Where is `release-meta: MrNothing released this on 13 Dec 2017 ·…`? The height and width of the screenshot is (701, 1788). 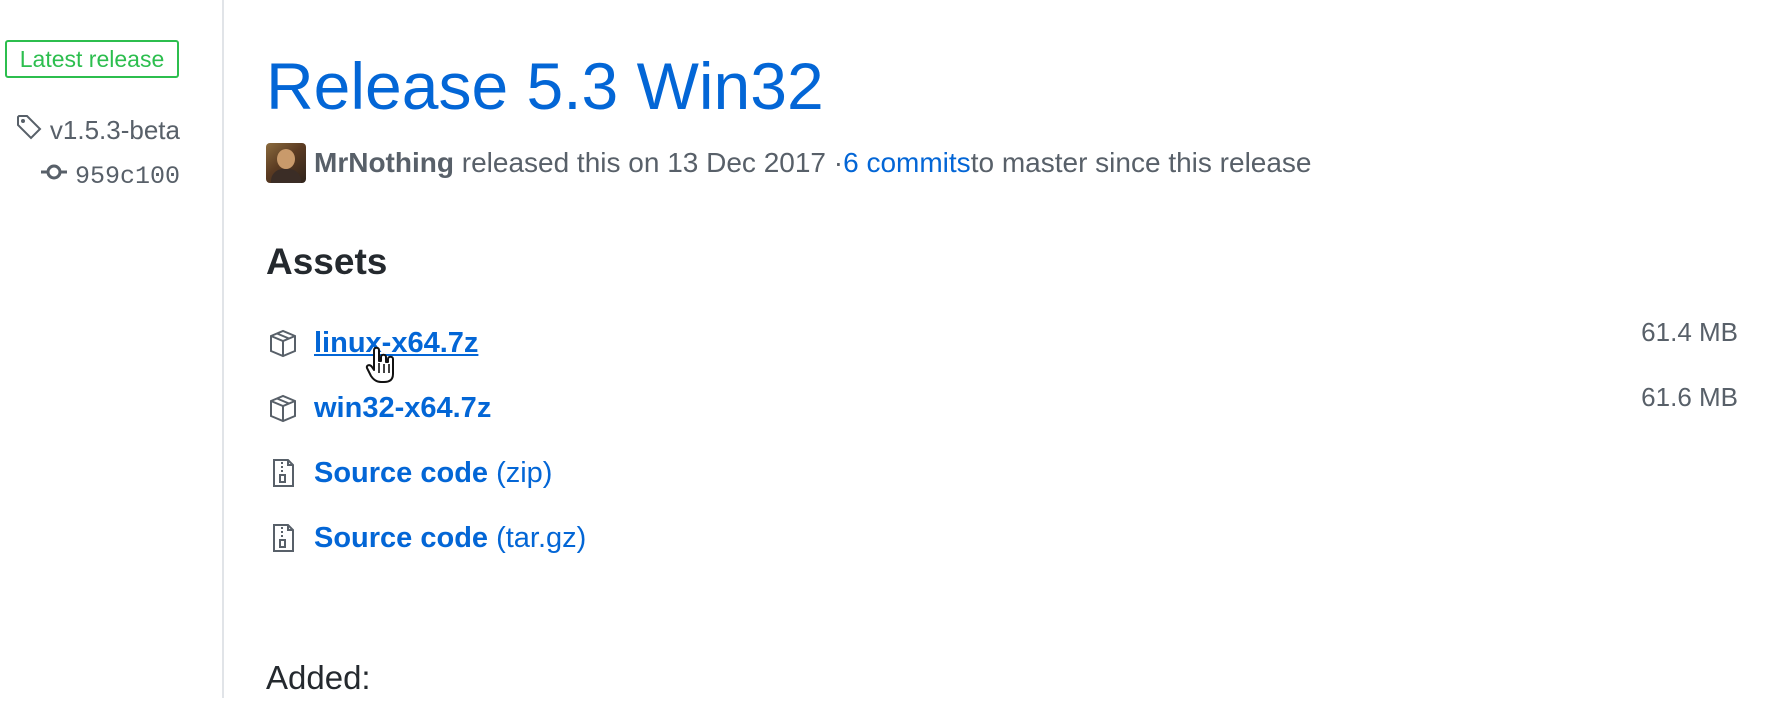
release-meta: MrNothing released this on 13 Dec 2017 ·… is located at coordinates (789, 163).